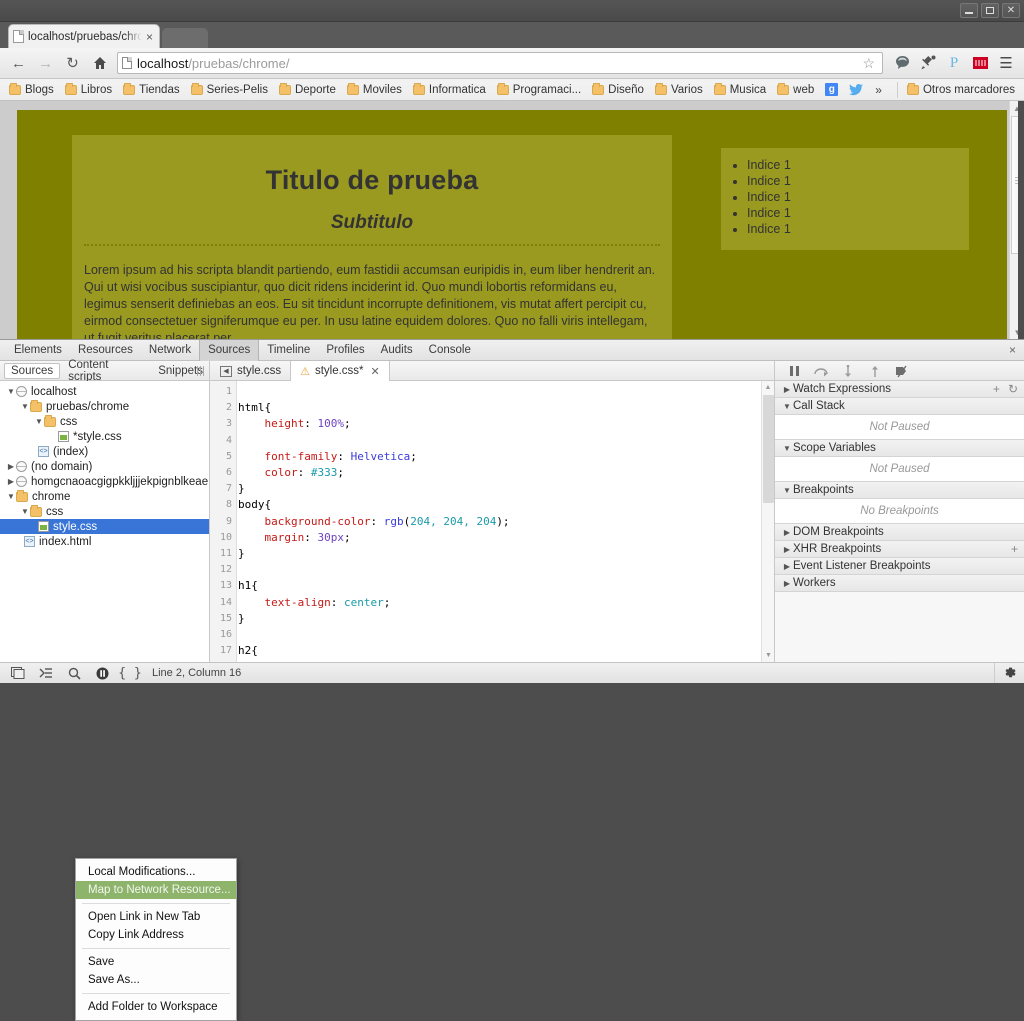  What do you see at coordinates (104, 496) in the screenshot?
I see `tree-item: ▼ chrome` at bounding box center [104, 496].